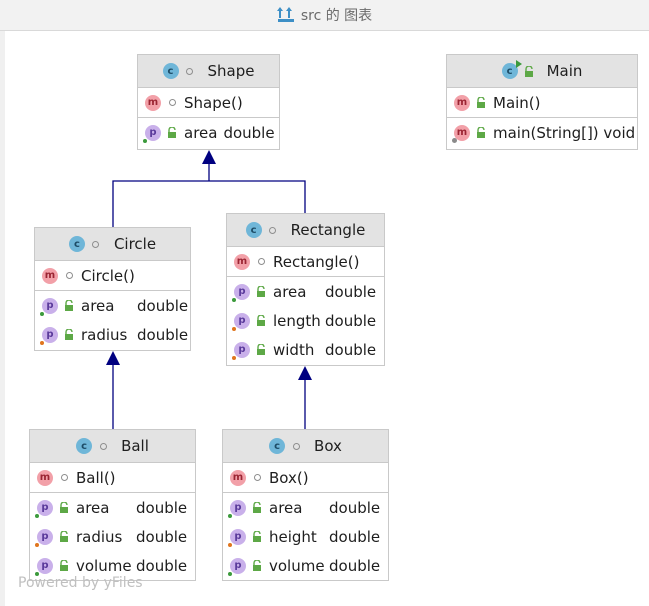  What do you see at coordinates (294, 349) in the screenshot?
I see `field-name: width` at bounding box center [294, 349].